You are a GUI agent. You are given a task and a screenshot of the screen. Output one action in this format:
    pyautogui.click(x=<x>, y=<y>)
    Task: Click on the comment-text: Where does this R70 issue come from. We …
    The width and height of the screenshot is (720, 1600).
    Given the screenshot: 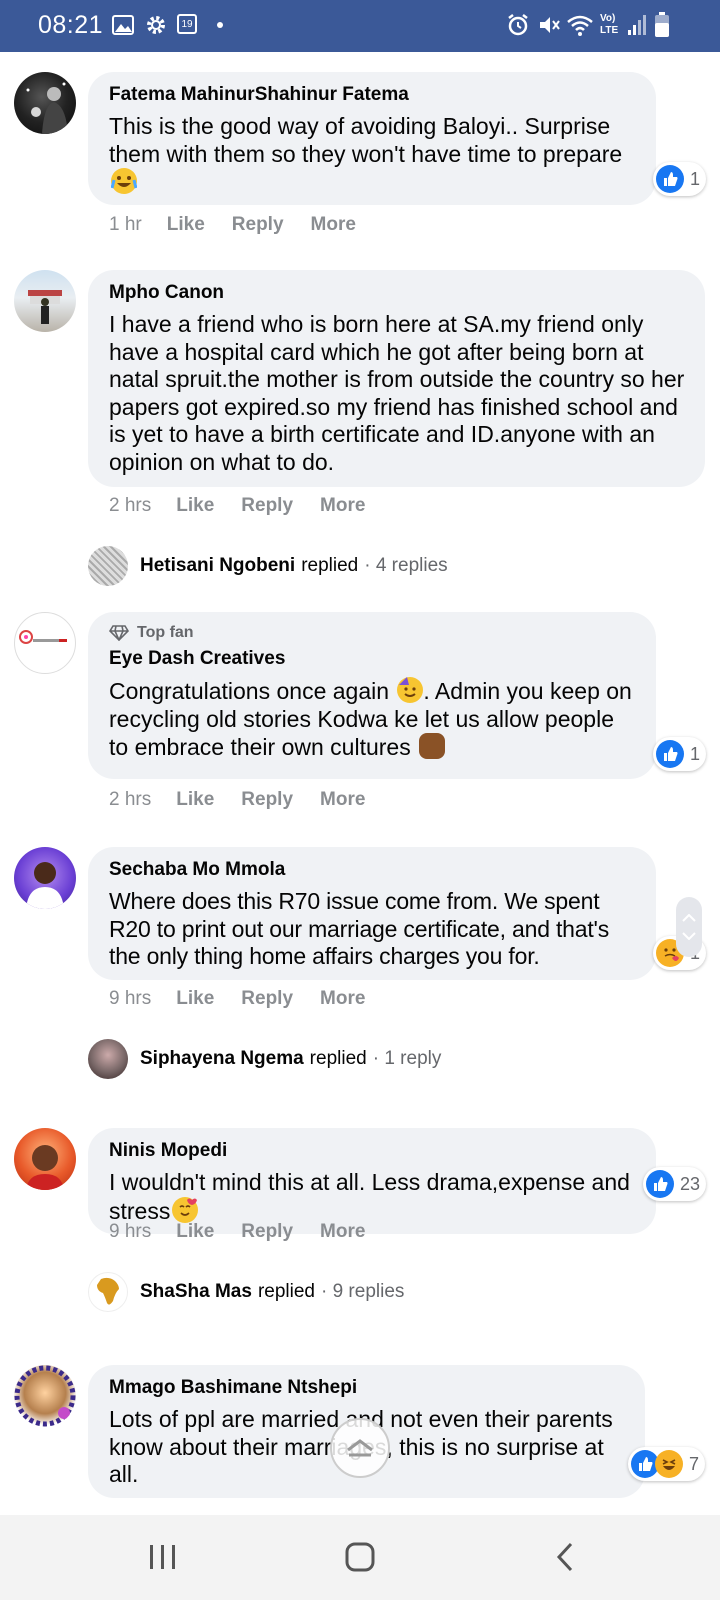 What is the action you would take?
    pyautogui.click(x=359, y=928)
    